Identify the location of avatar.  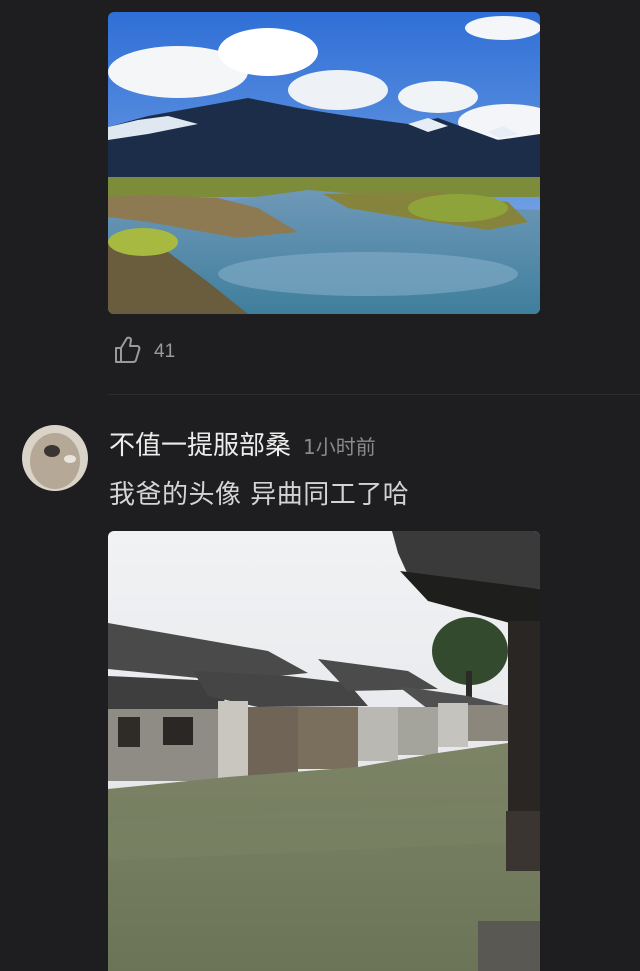
(55, 458).